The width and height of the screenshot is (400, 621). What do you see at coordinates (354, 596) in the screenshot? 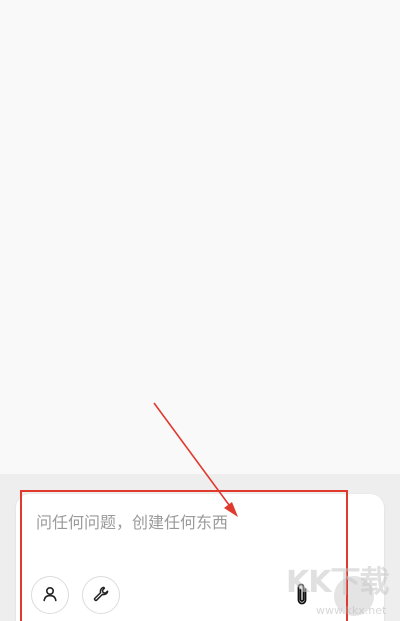
I see `send-button` at bounding box center [354, 596].